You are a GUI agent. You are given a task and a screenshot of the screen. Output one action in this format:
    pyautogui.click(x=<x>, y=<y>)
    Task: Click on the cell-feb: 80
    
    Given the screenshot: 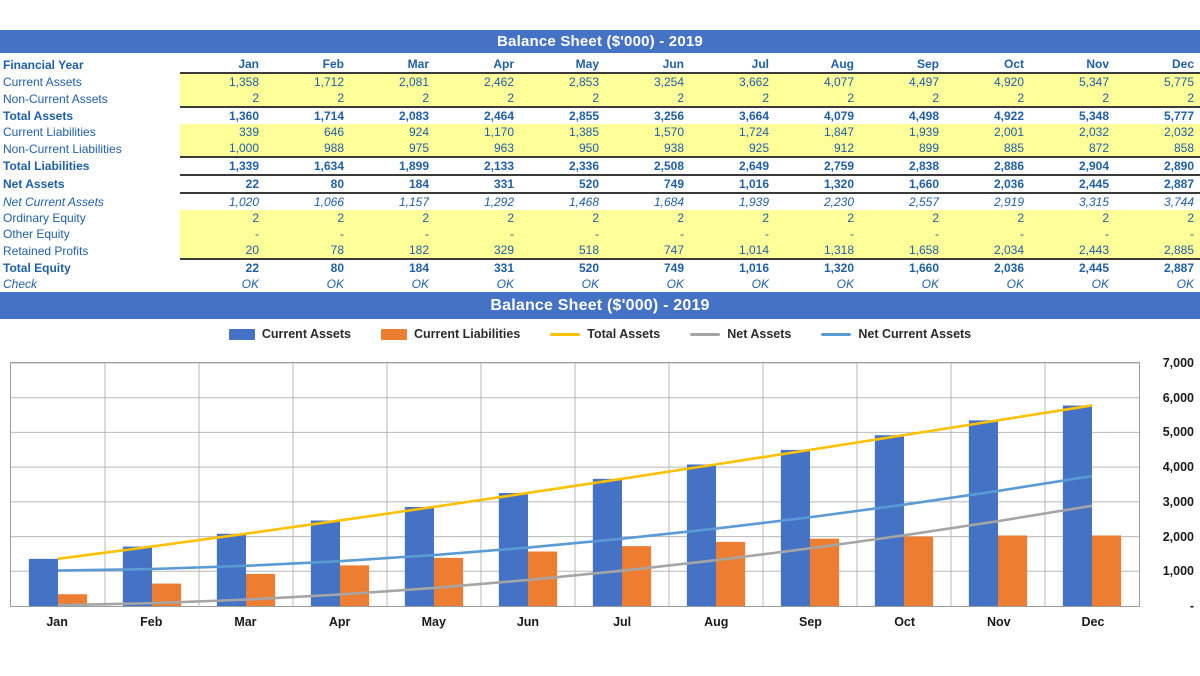 What is the action you would take?
    pyautogui.click(x=307, y=184)
    